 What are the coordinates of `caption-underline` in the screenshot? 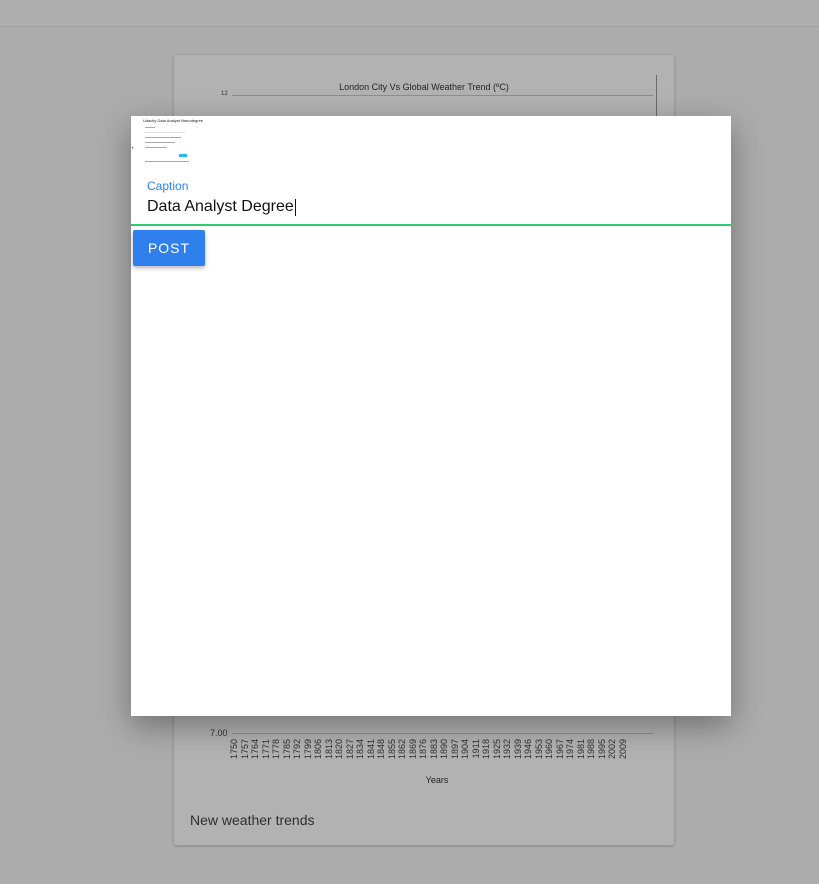 It's located at (431, 225).